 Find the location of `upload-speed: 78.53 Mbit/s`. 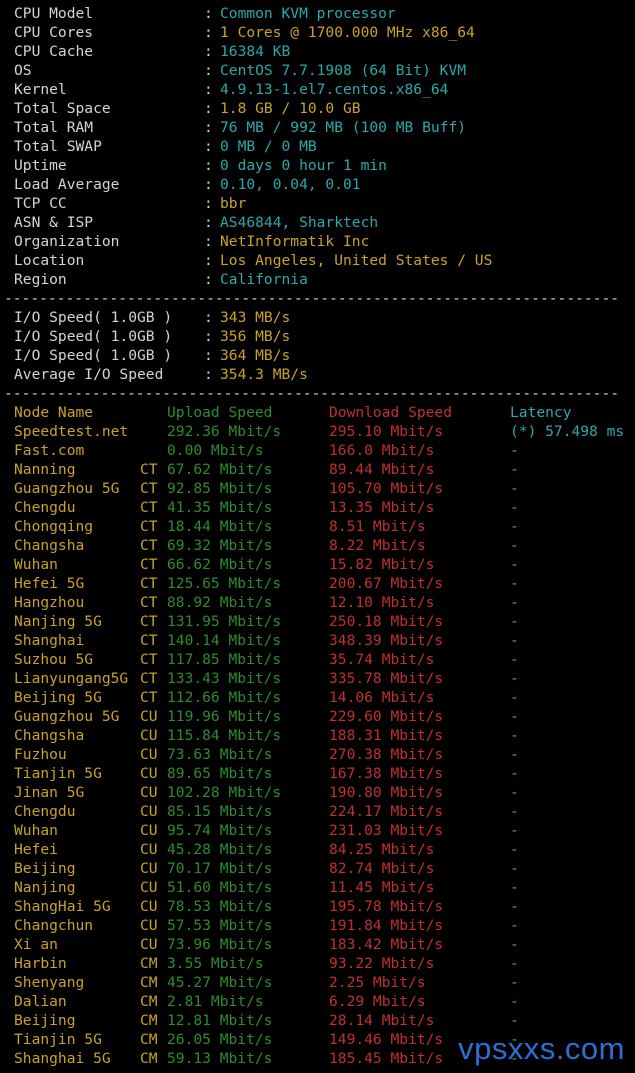

upload-speed: 78.53 Mbit/s is located at coordinates (220, 906).